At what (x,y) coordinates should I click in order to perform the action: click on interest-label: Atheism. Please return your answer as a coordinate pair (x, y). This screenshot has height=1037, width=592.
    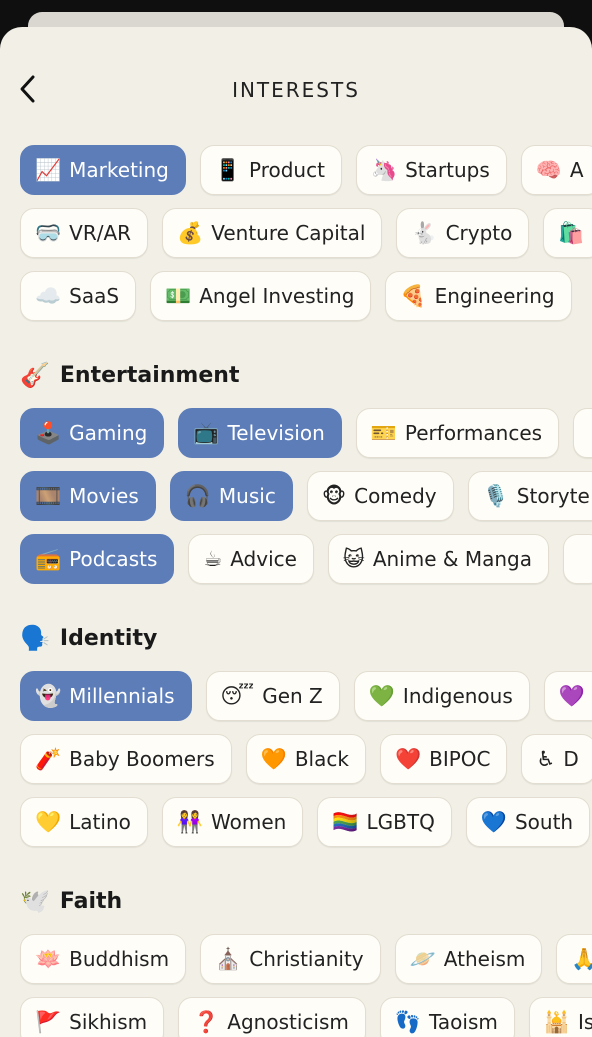
    Looking at the image, I should click on (484, 959).